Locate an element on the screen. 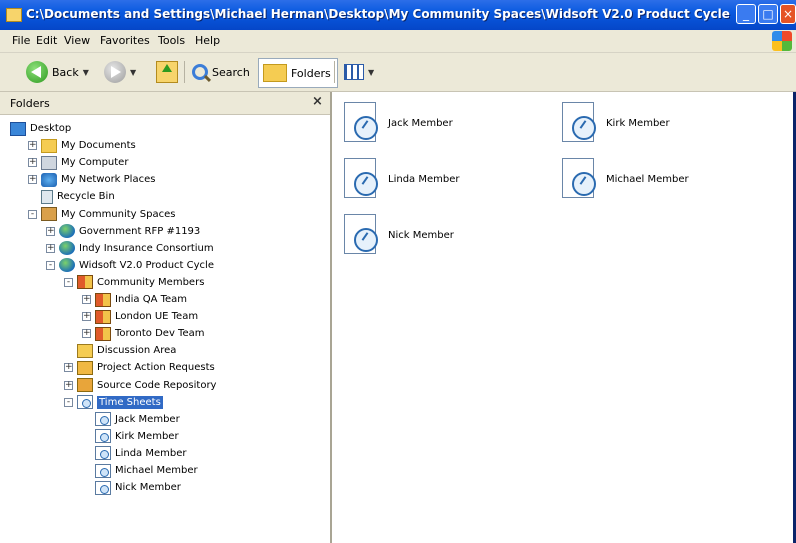  content-item: Nick Member is located at coordinates (397, 235).